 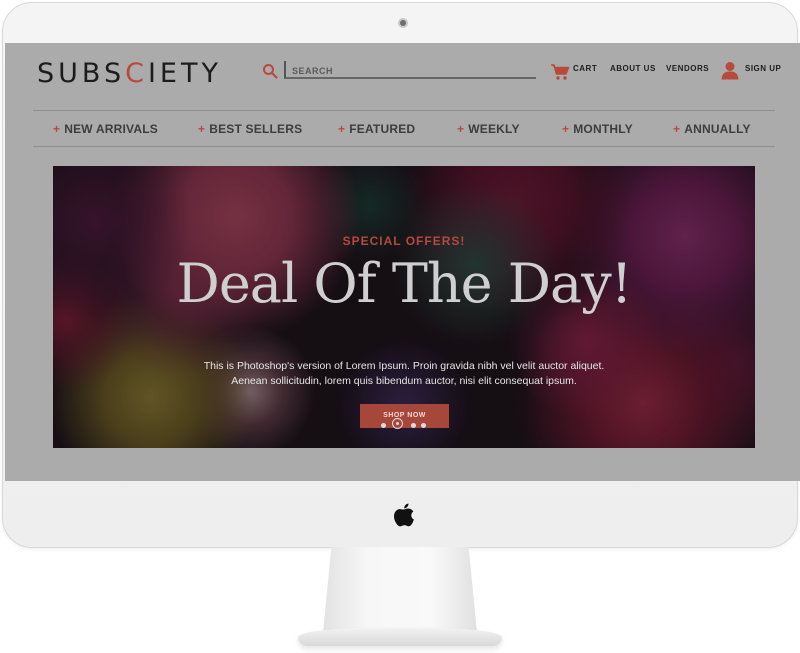 What do you see at coordinates (403, 23) in the screenshot?
I see `camera-icon` at bounding box center [403, 23].